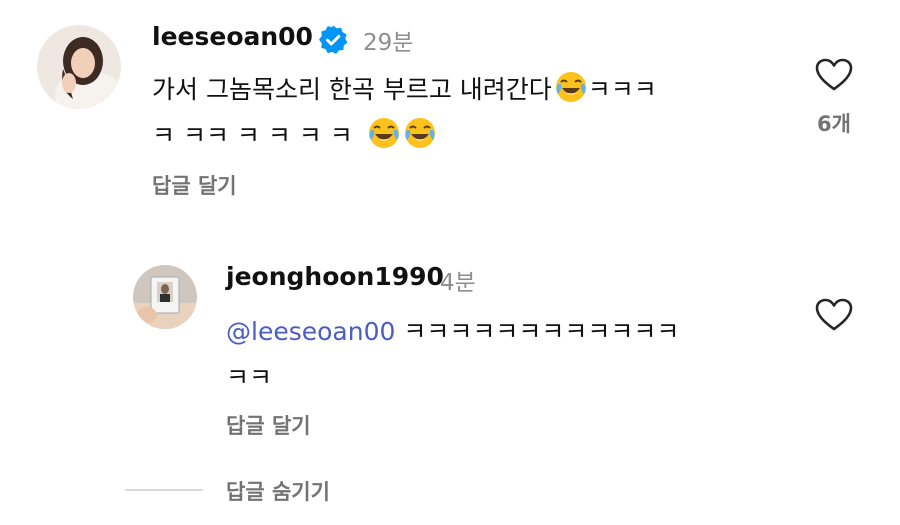 This screenshot has height=525, width=900. Describe the element at coordinates (310, 331) in the screenshot. I see `reply-mention-link: @leeseoan00` at that location.